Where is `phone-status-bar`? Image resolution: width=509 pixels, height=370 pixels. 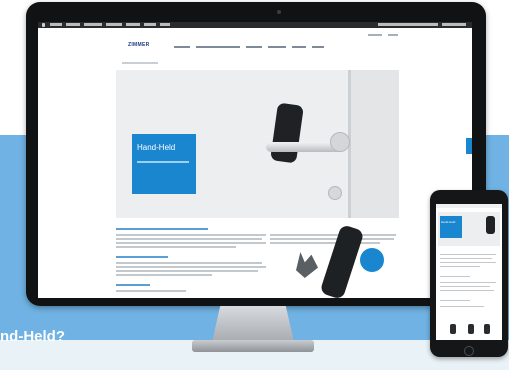 phone-status-bar is located at coordinates (469, 206).